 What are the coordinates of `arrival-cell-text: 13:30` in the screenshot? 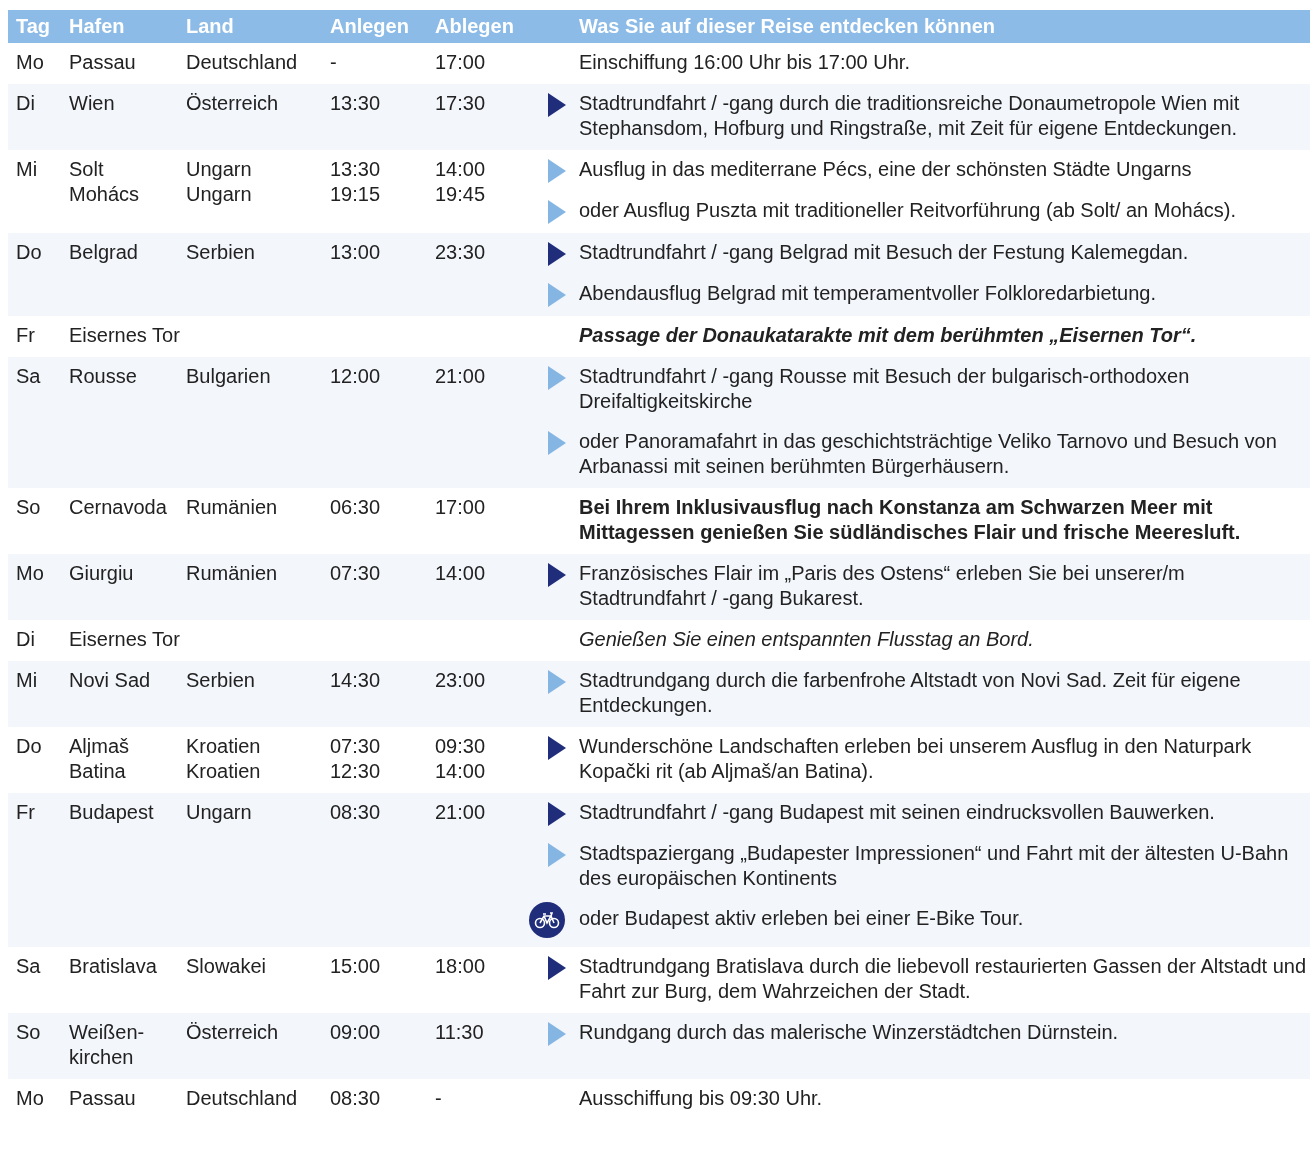 It's located at (356, 103).